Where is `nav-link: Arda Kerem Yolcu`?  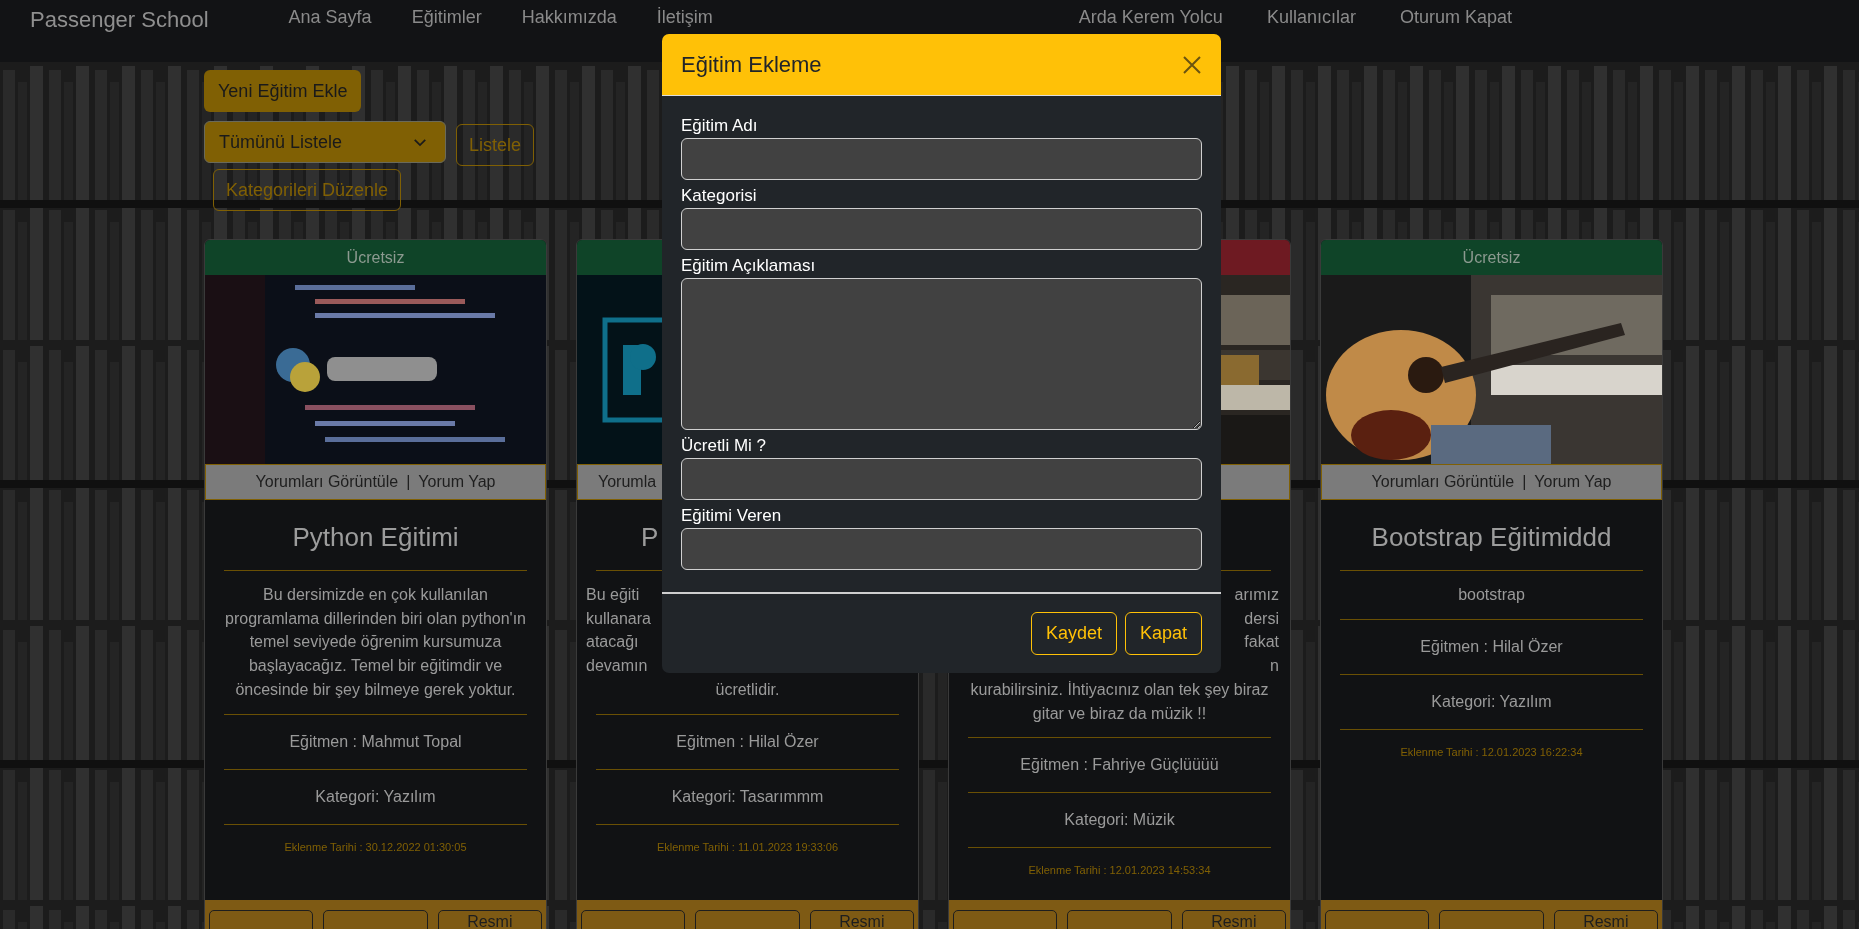 nav-link: Arda Kerem Yolcu is located at coordinates (1150, 17).